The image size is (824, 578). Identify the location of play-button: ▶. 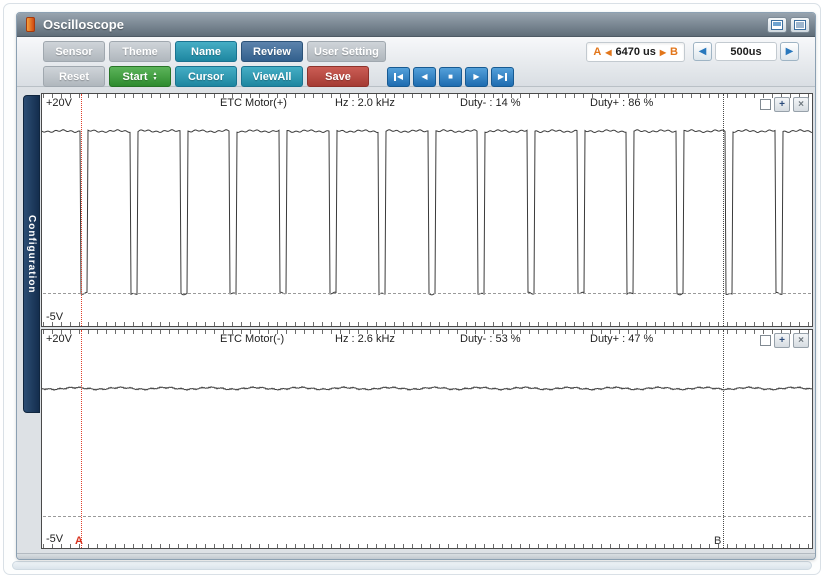
(476, 76).